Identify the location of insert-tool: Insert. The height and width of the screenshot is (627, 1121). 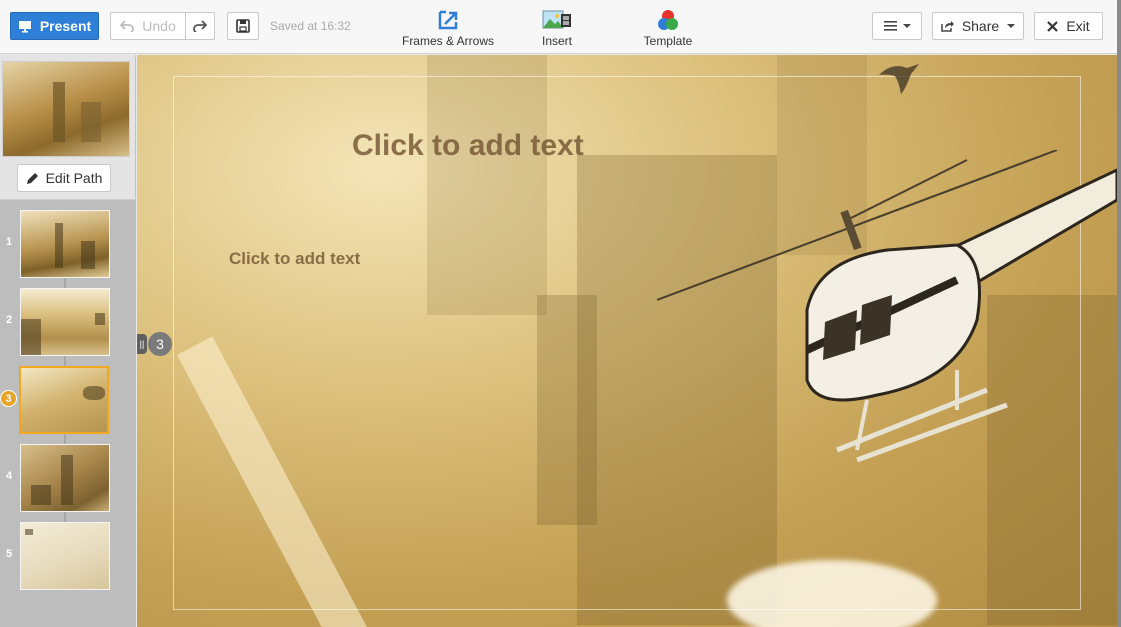
(557, 28).